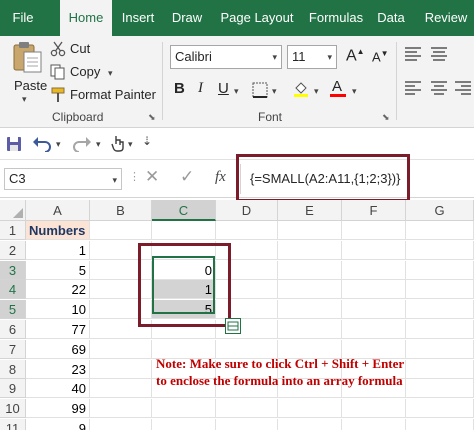 Image resolution: width=474 pixels, height=430 pixels. What do you see at coordinates (13, 210) in the screenshot?
I see `select-all-corner` at bounding box center [13, 210].